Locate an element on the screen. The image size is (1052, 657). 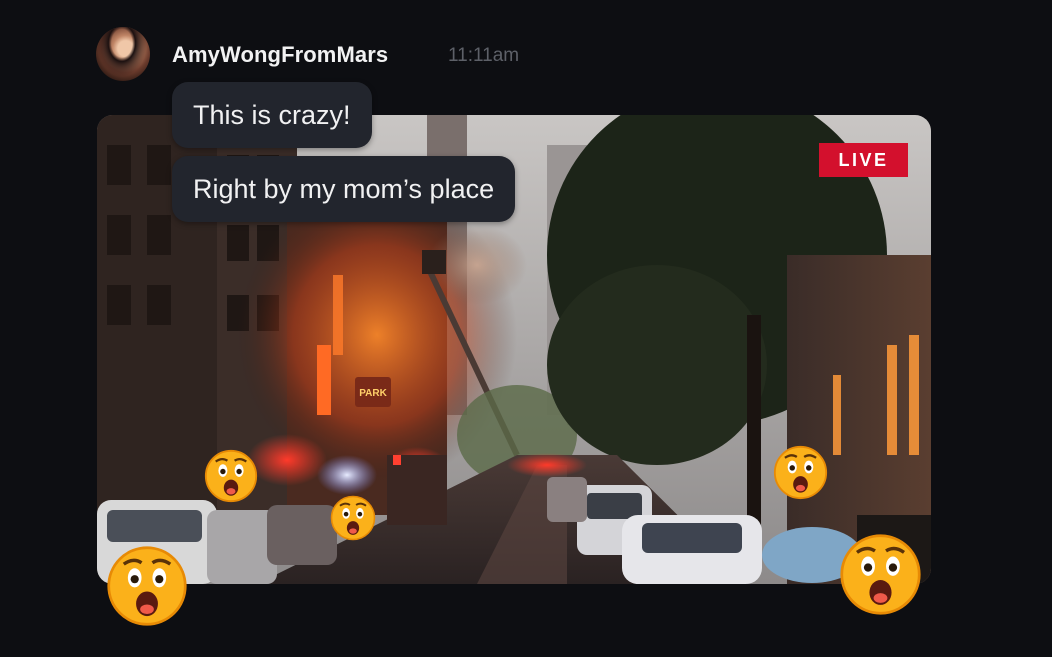
message-bubble: This is crazy! is located at coordinates (272, 115).